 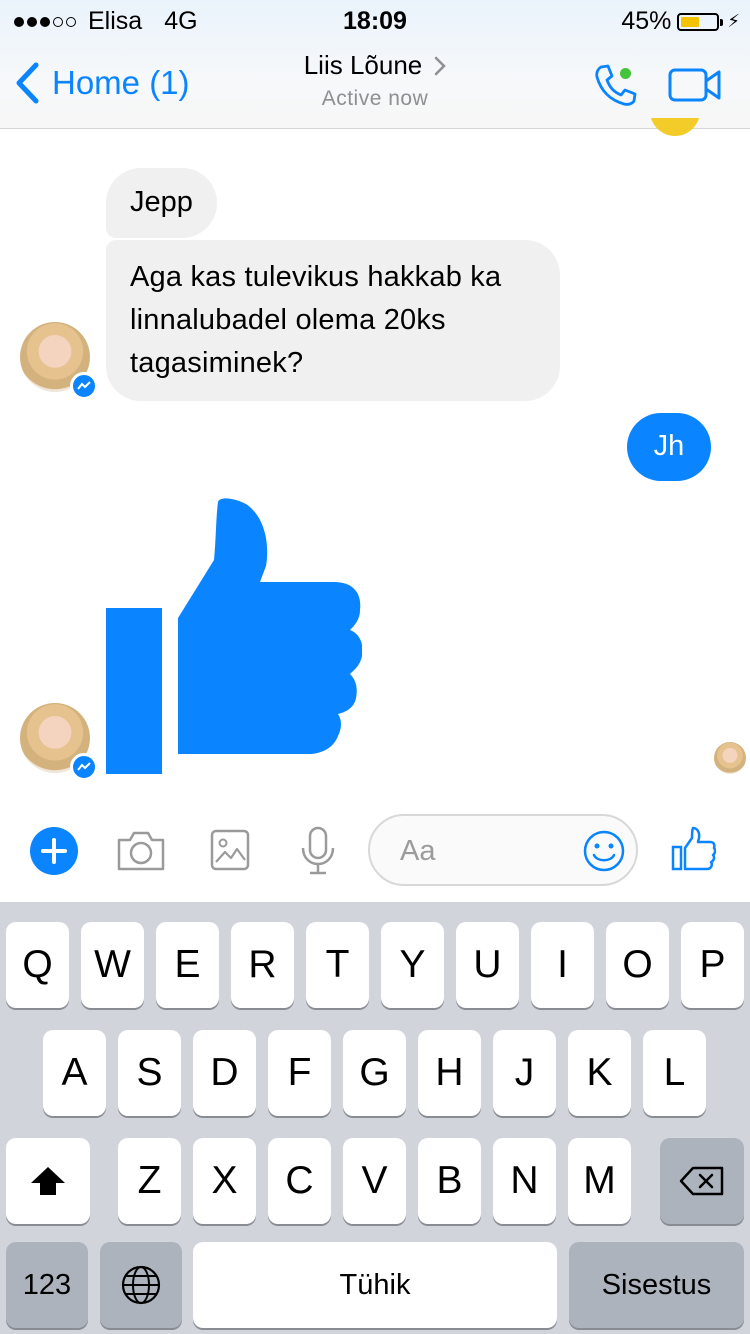 I want to click on thumbs-up-sticker-icon, so click(x=234, y=636).